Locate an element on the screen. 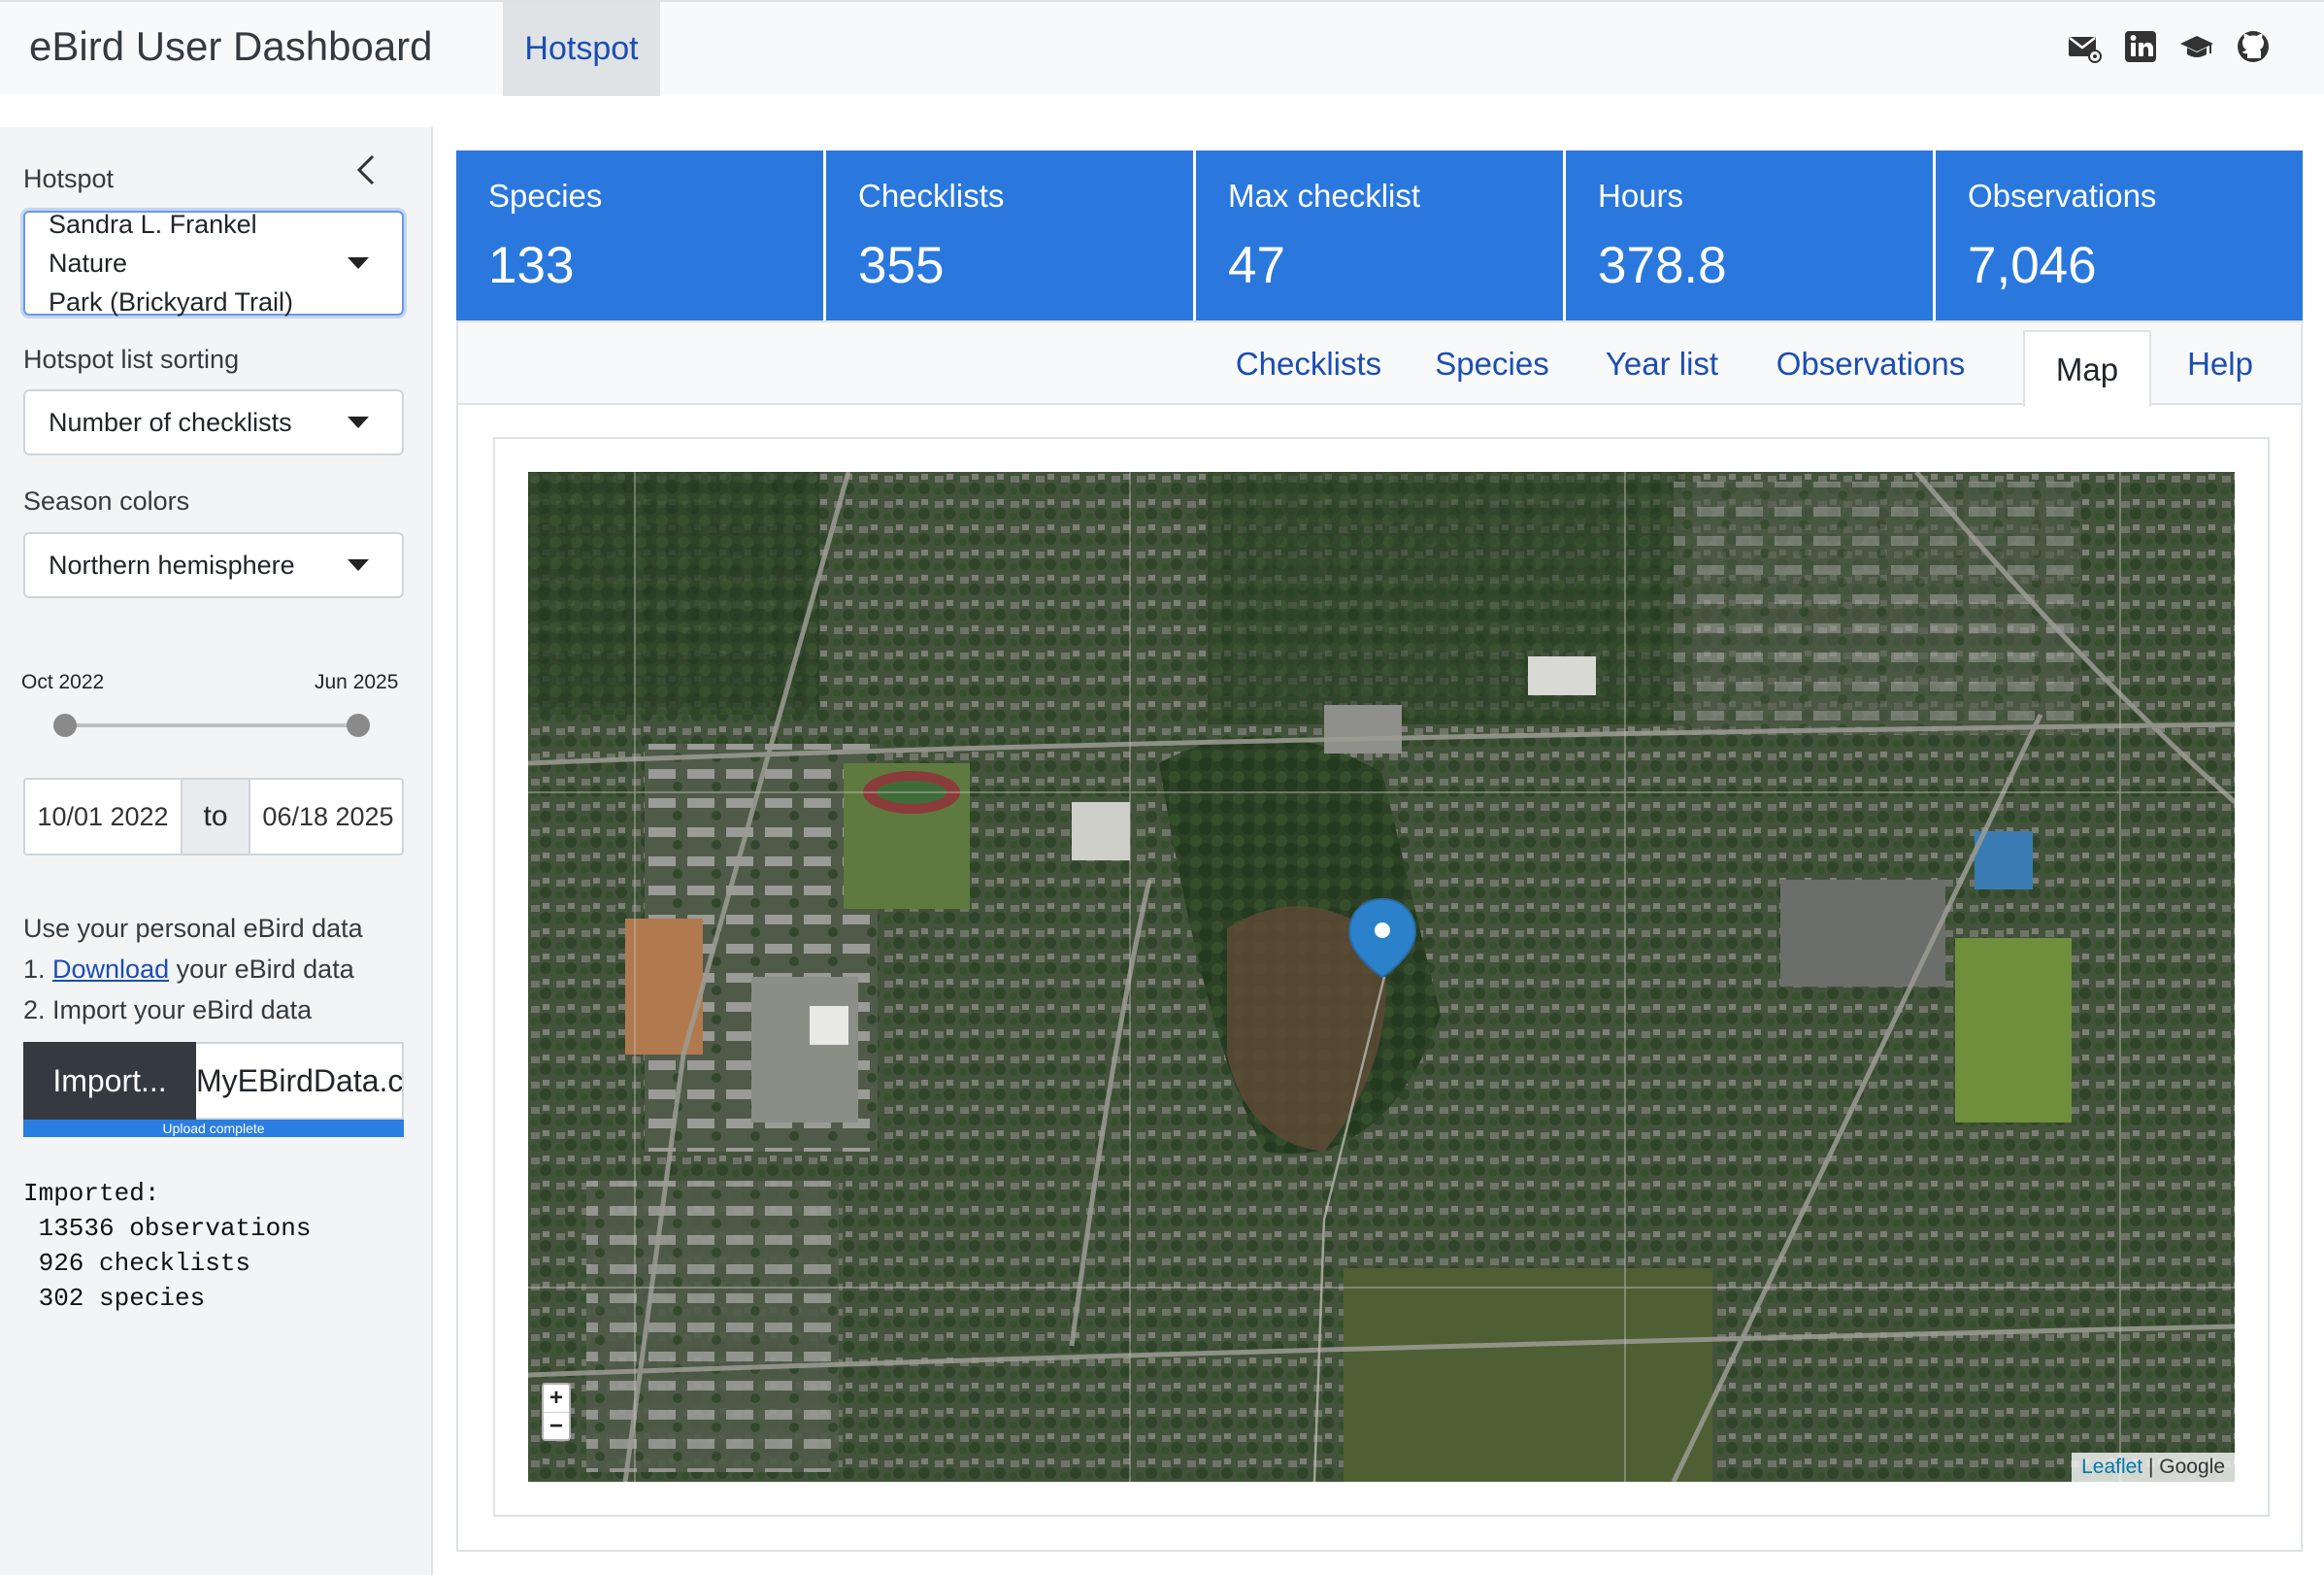 The width and height of the screenshot is (2324, 1575). nav-tab-hotspot: Hotspot is located at coordinates (581, 49).